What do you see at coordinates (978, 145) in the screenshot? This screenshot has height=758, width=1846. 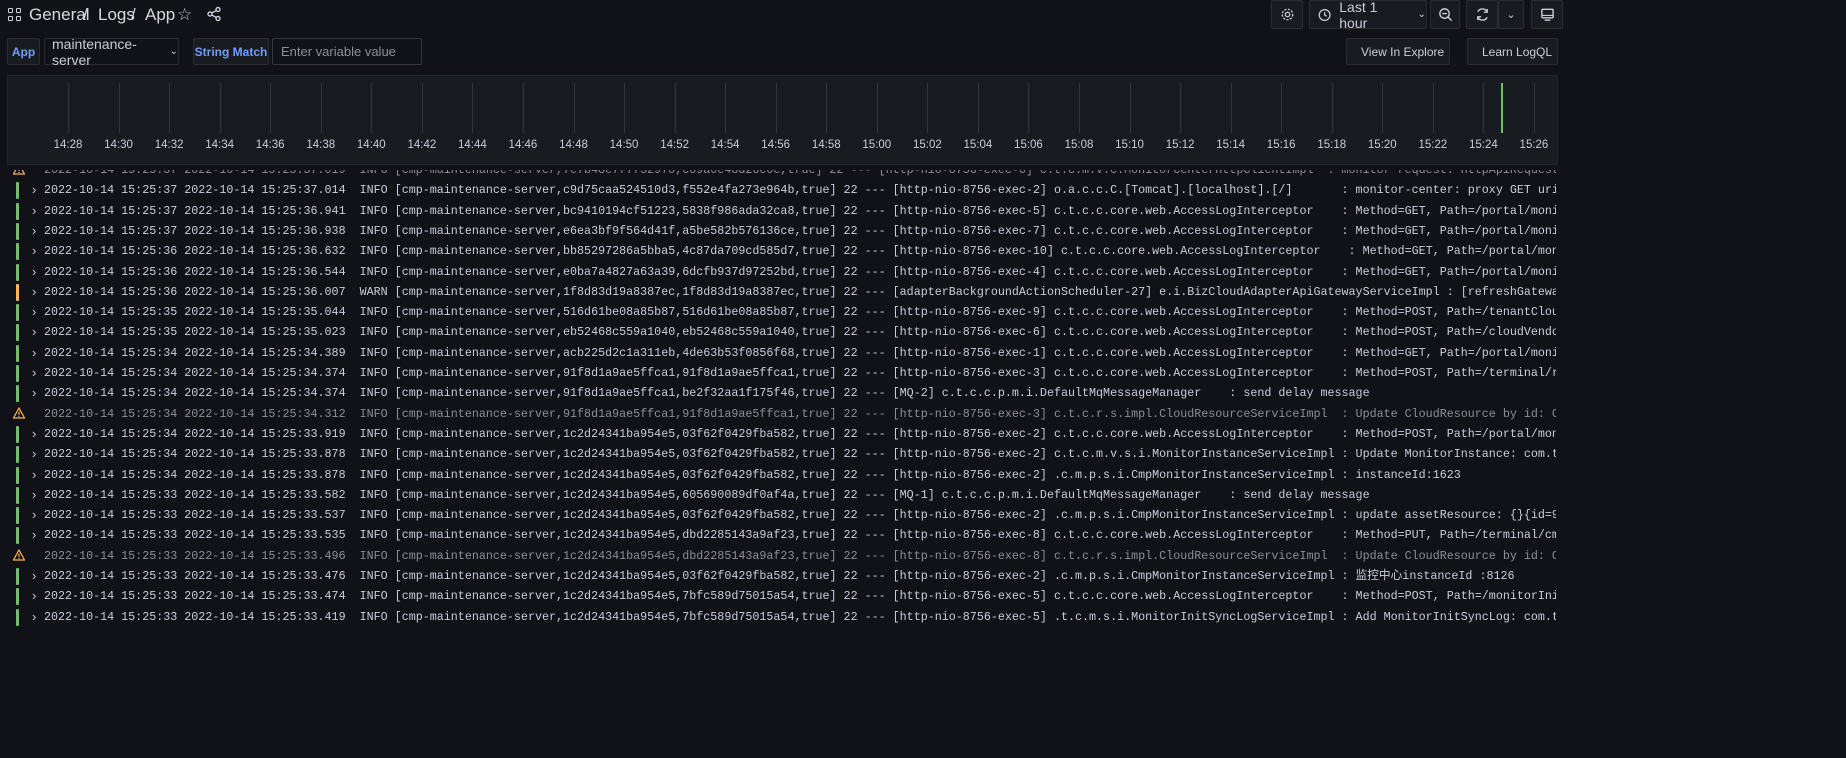 I see `histogram-x-tick-label: 15:04` at bounding box center [978, 145].